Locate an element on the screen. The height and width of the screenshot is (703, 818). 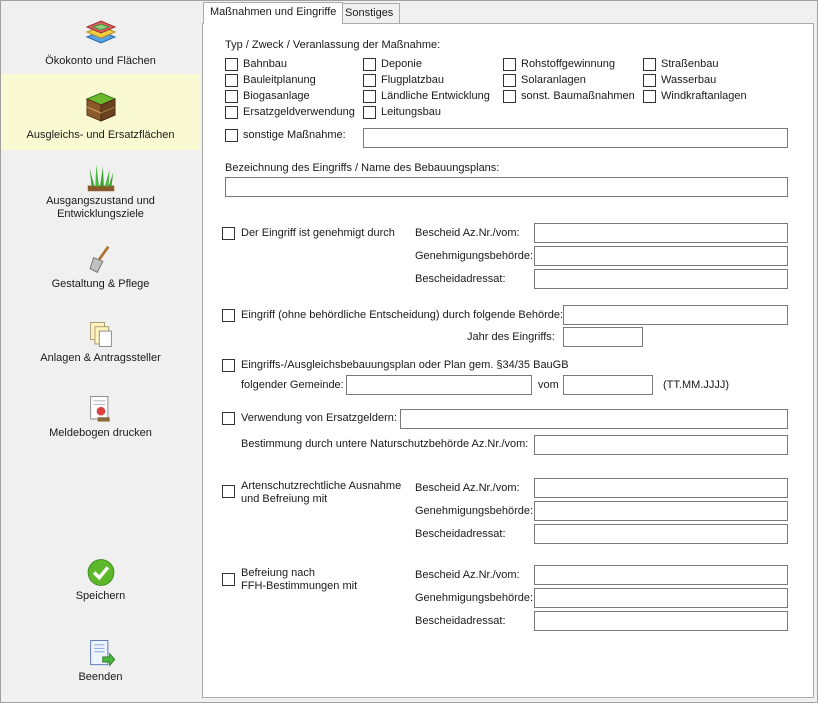
checkbox-approved is located at coordinates (228, 233).